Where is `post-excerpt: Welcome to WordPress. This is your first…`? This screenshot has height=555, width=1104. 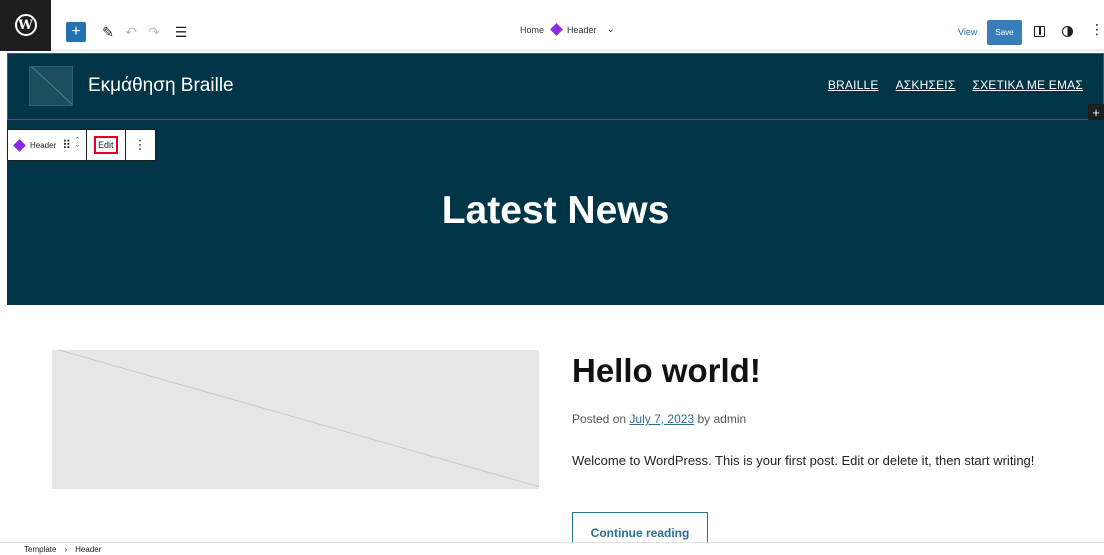 post-excerpt: Welcome to WordPress. This is your first… is located at coordinates (807, 461).